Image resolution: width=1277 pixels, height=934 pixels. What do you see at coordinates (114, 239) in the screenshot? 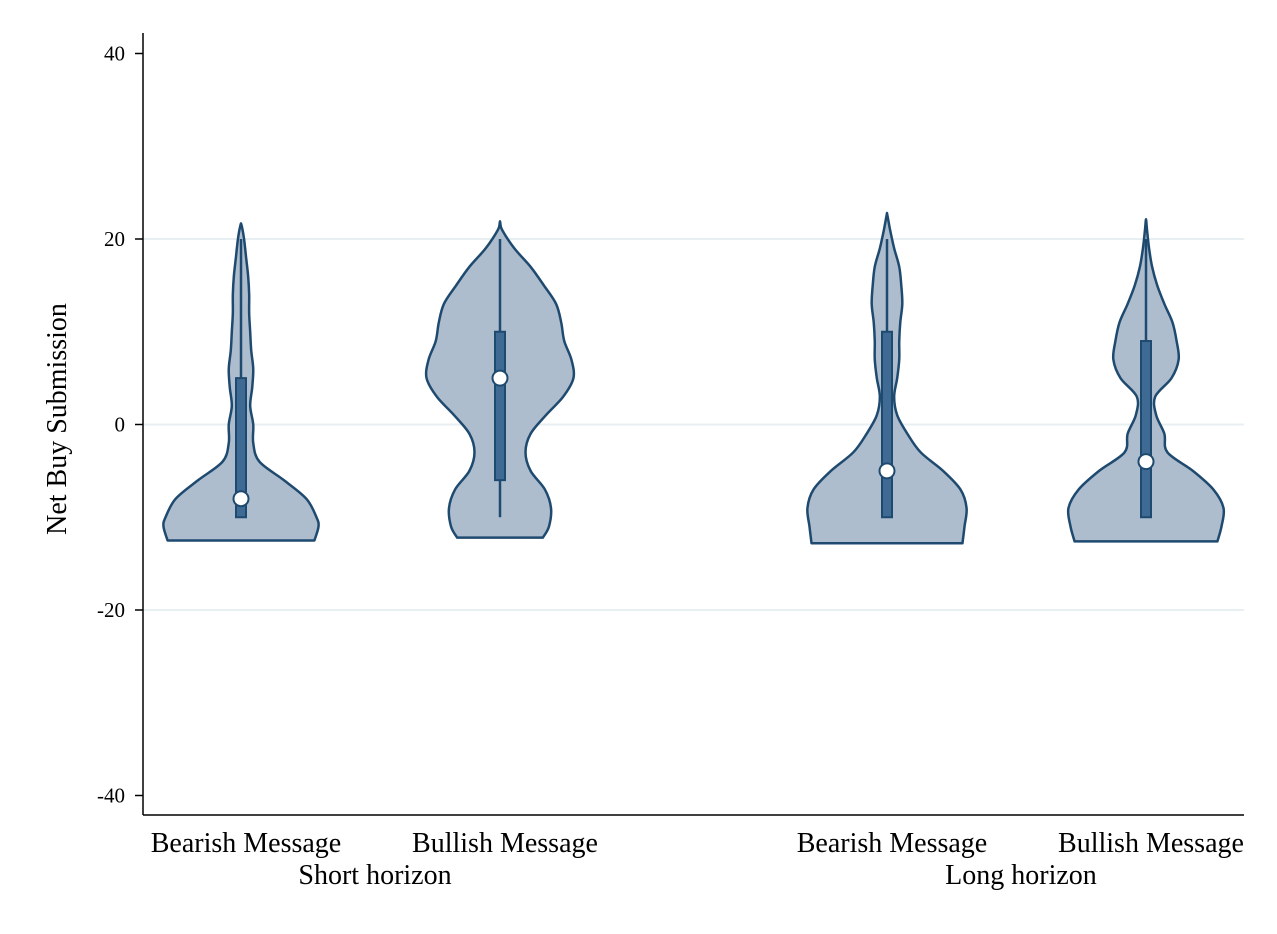
I see `y-tick-label: 20` at bounding box center [114, 239].